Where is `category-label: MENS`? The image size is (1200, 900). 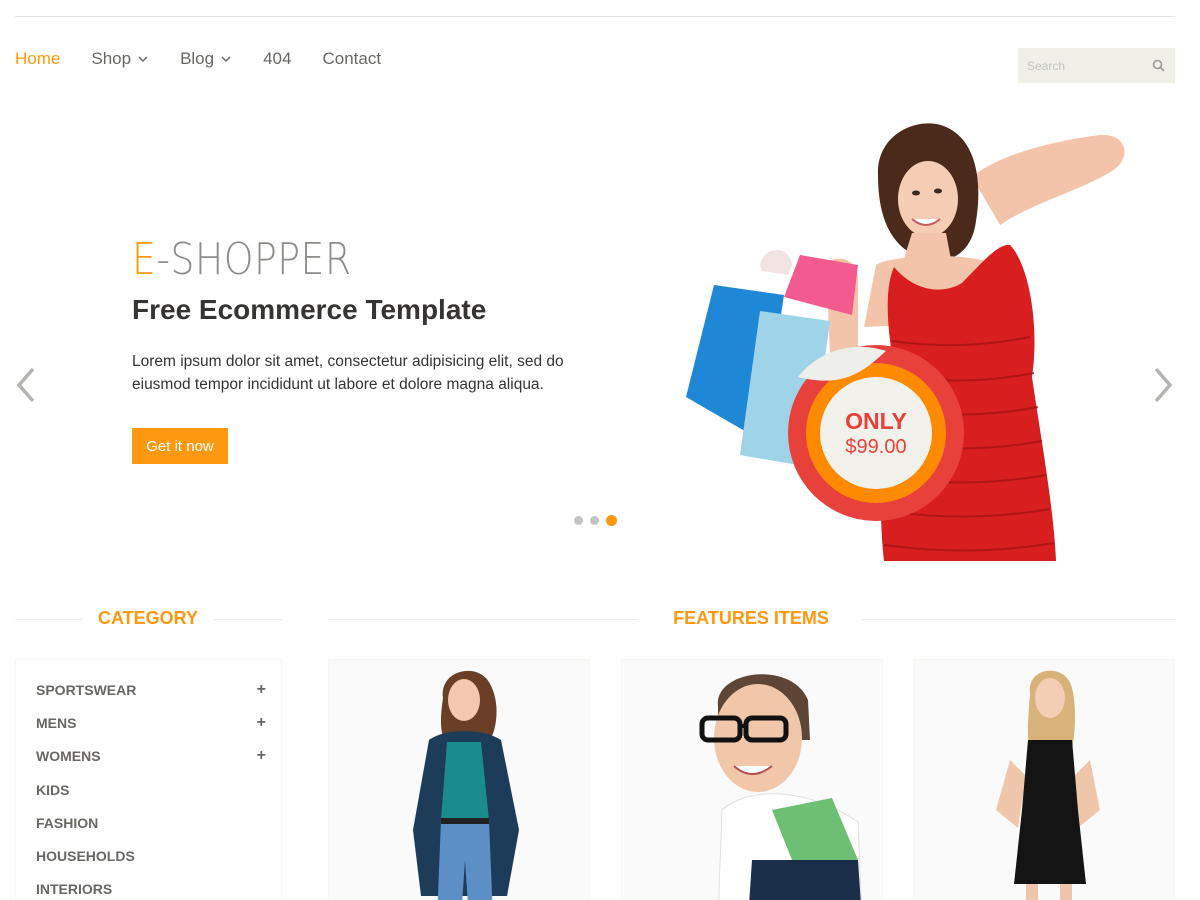 category-label: MENS is located at coordinates (56, 723).